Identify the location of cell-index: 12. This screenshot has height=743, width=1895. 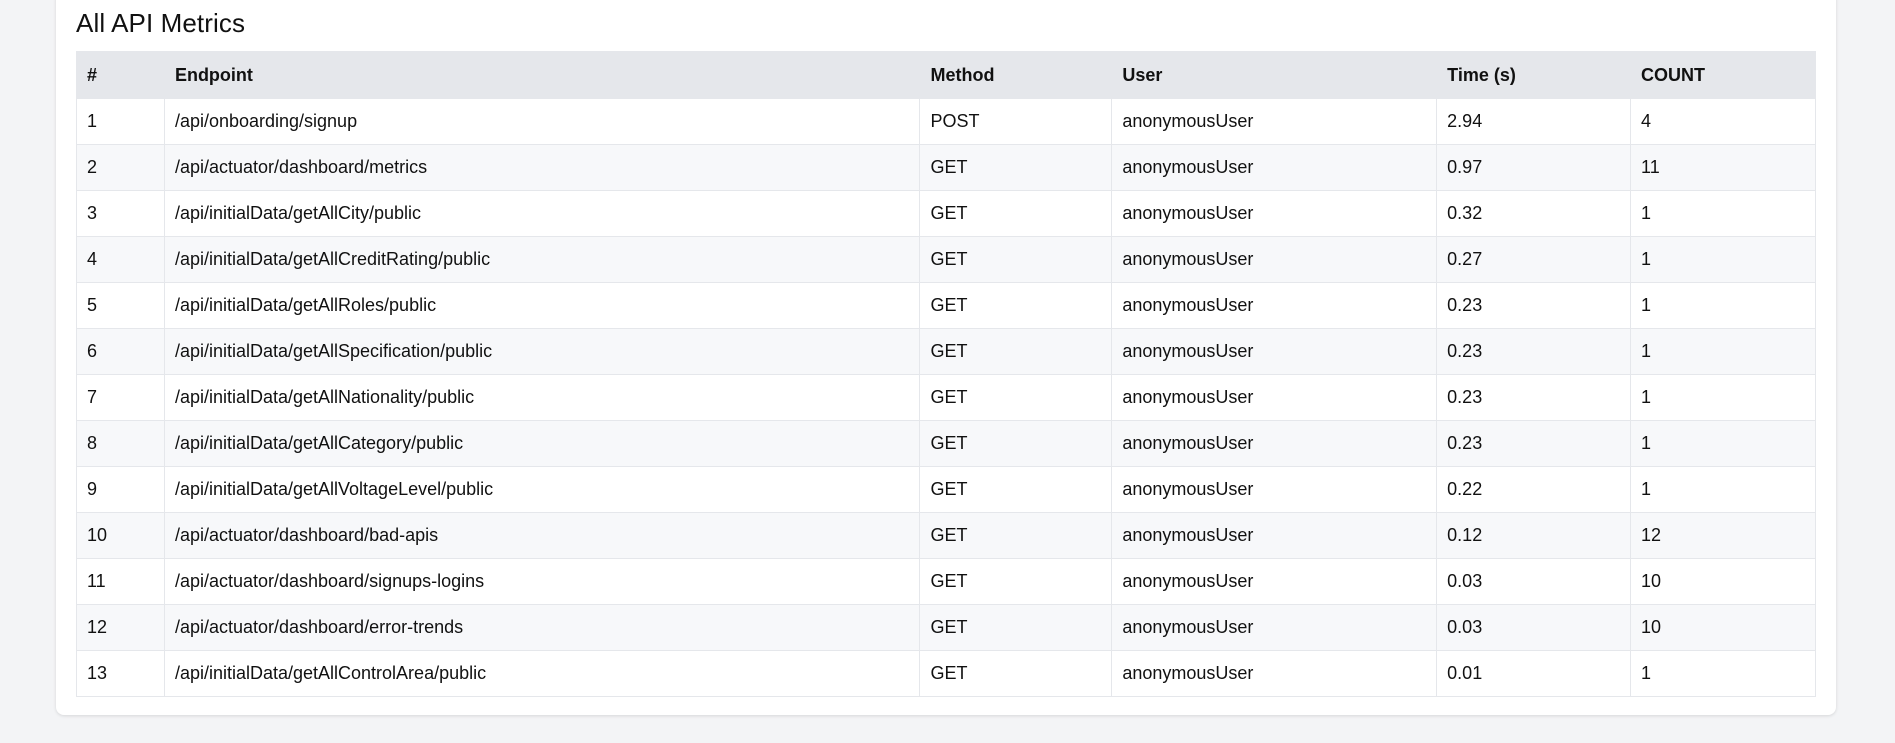
(120, 627).